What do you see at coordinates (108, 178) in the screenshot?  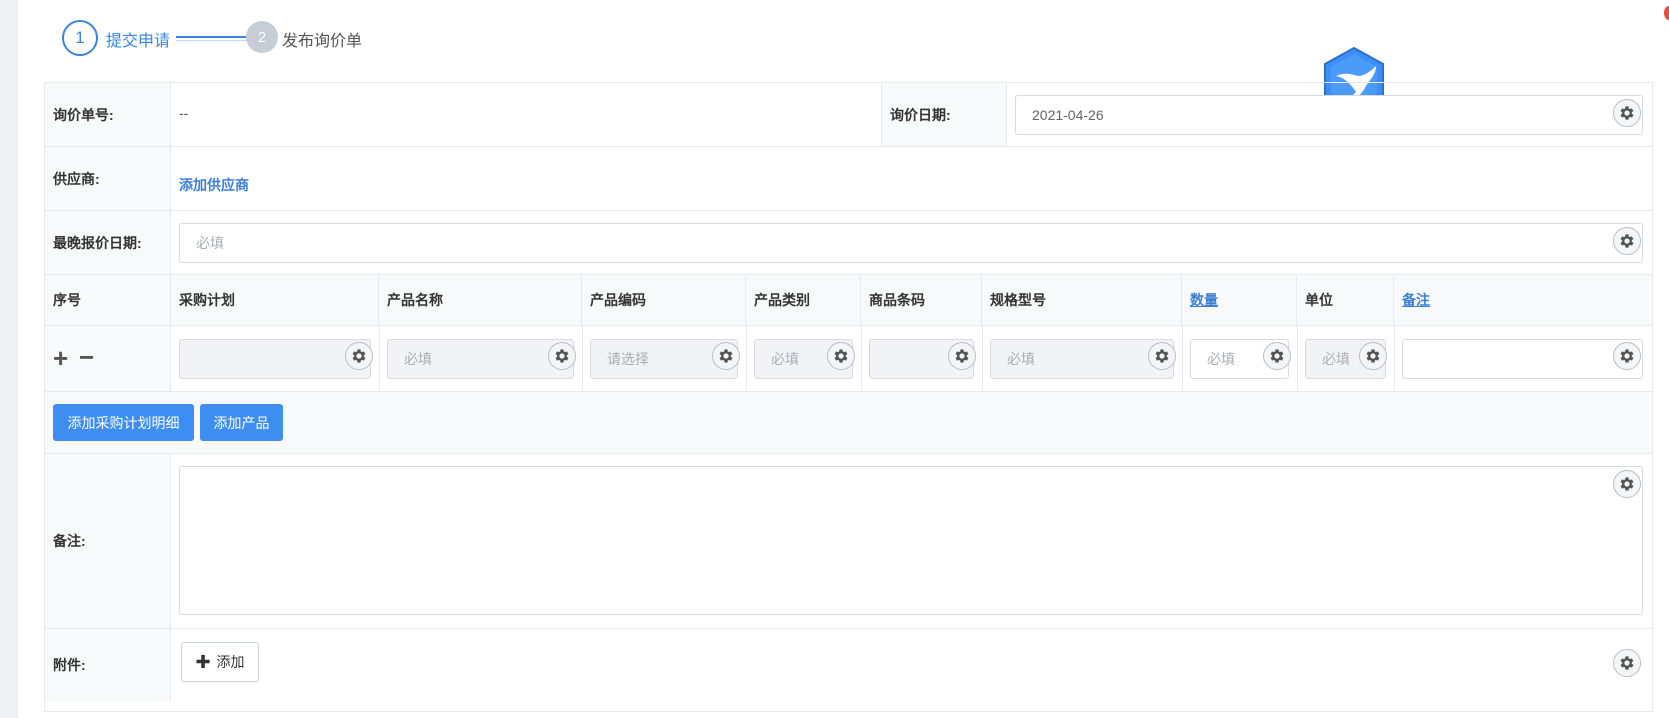 I see `supplier-label: 供应商:` at bounding box center [108, 178].